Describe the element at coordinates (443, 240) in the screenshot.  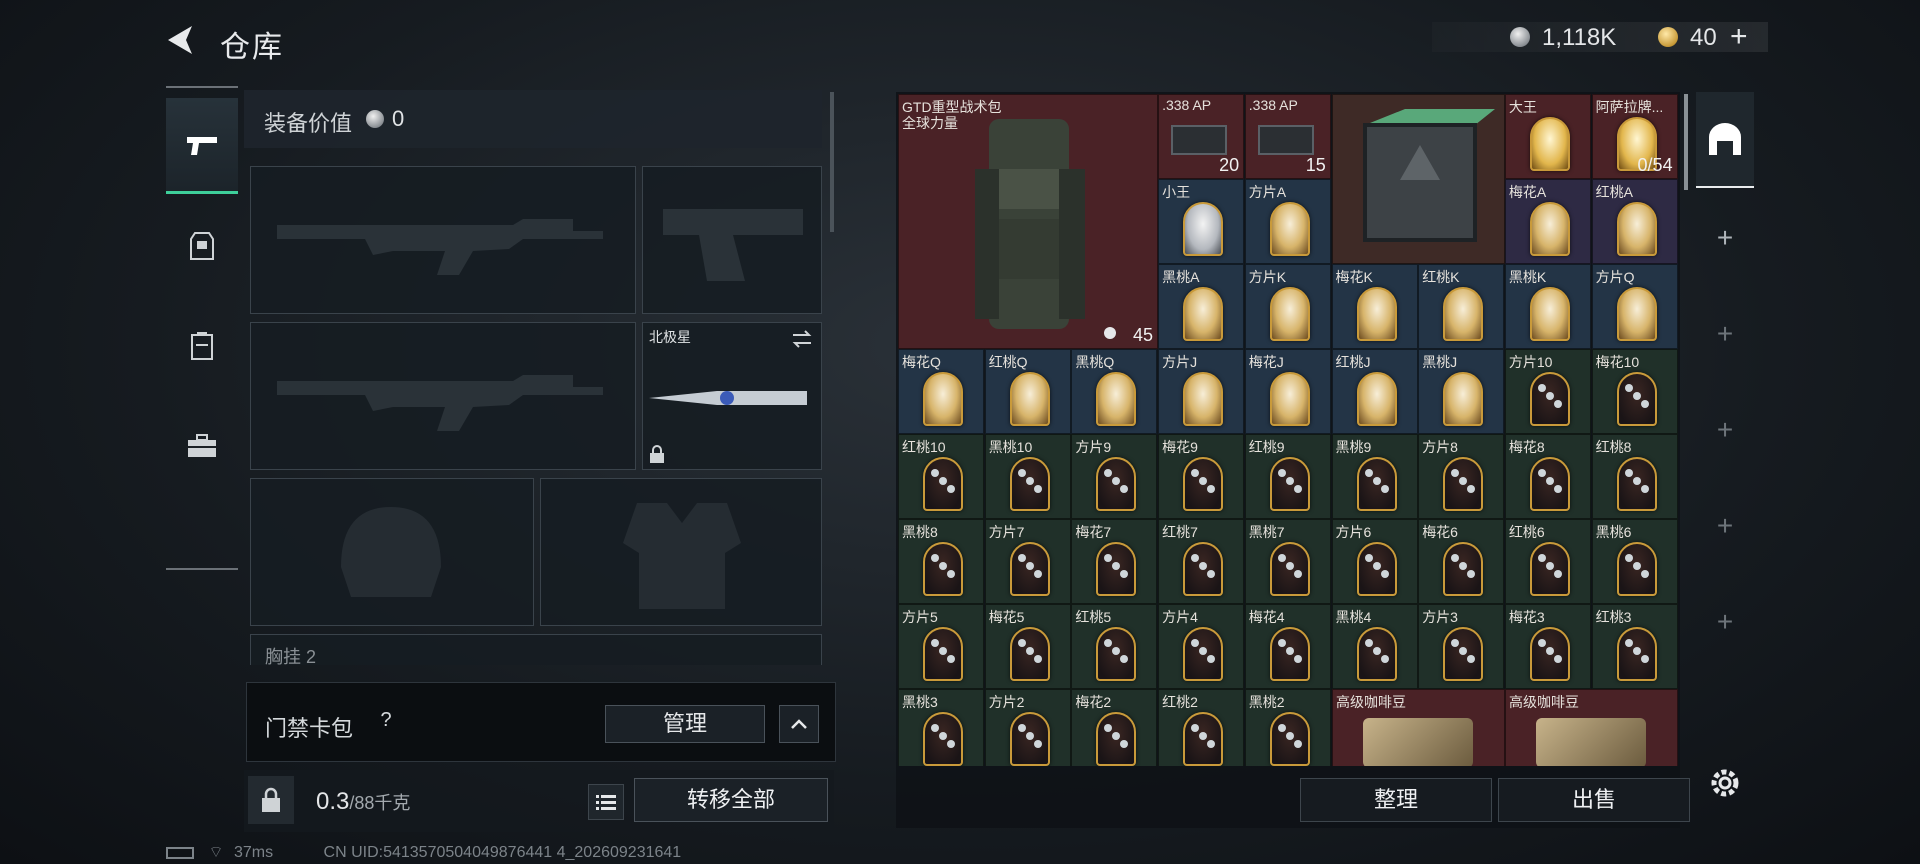
I see `primary-weapon-slot` at that location.